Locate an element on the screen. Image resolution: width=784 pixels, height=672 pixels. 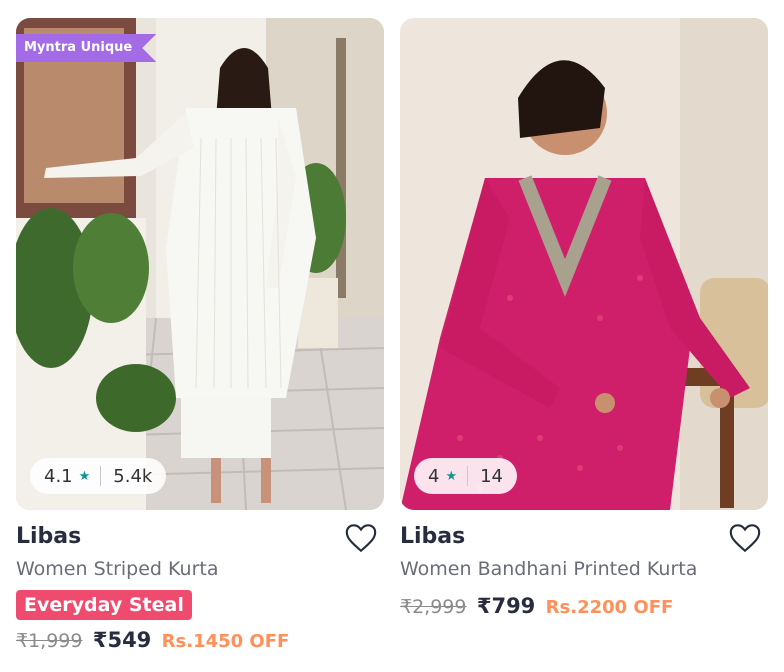
price-row: ₹2,999 ₹799 Rs.2200 OFF is located at coordinates (584, 606).